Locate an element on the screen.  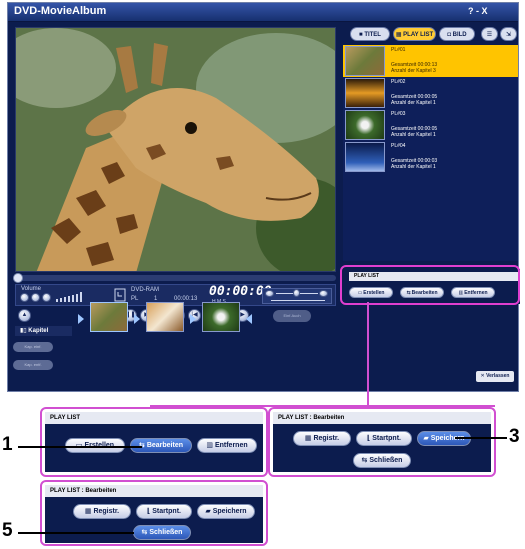
callout-3-startpnt-button: ⌊ Startpnt. is located at coordinates (384, 438).